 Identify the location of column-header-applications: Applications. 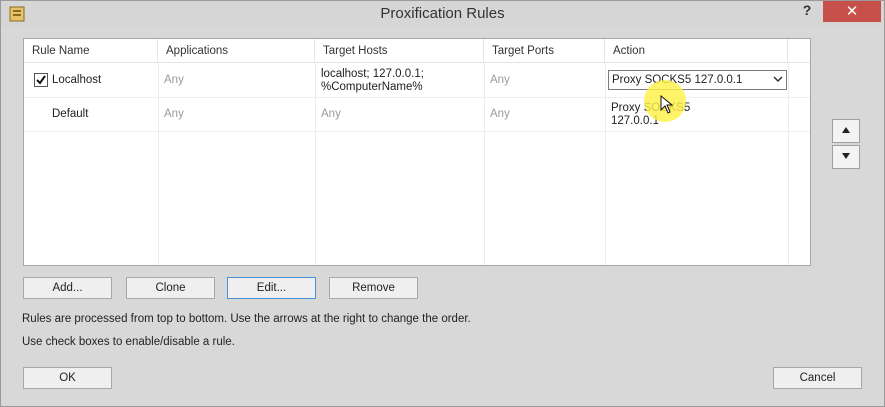
(236, 50).